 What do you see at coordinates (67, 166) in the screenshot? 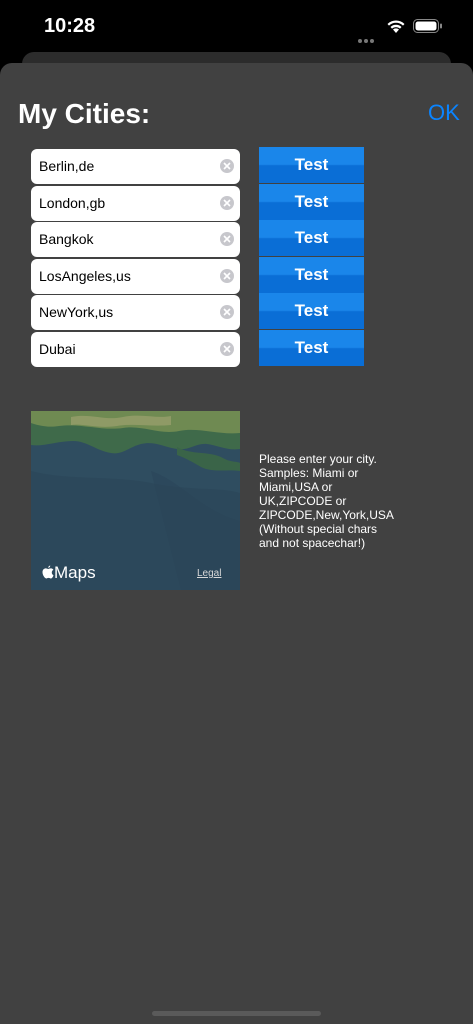
I see `city-input-value: Berlin,de` at bounding box center [67, 166].